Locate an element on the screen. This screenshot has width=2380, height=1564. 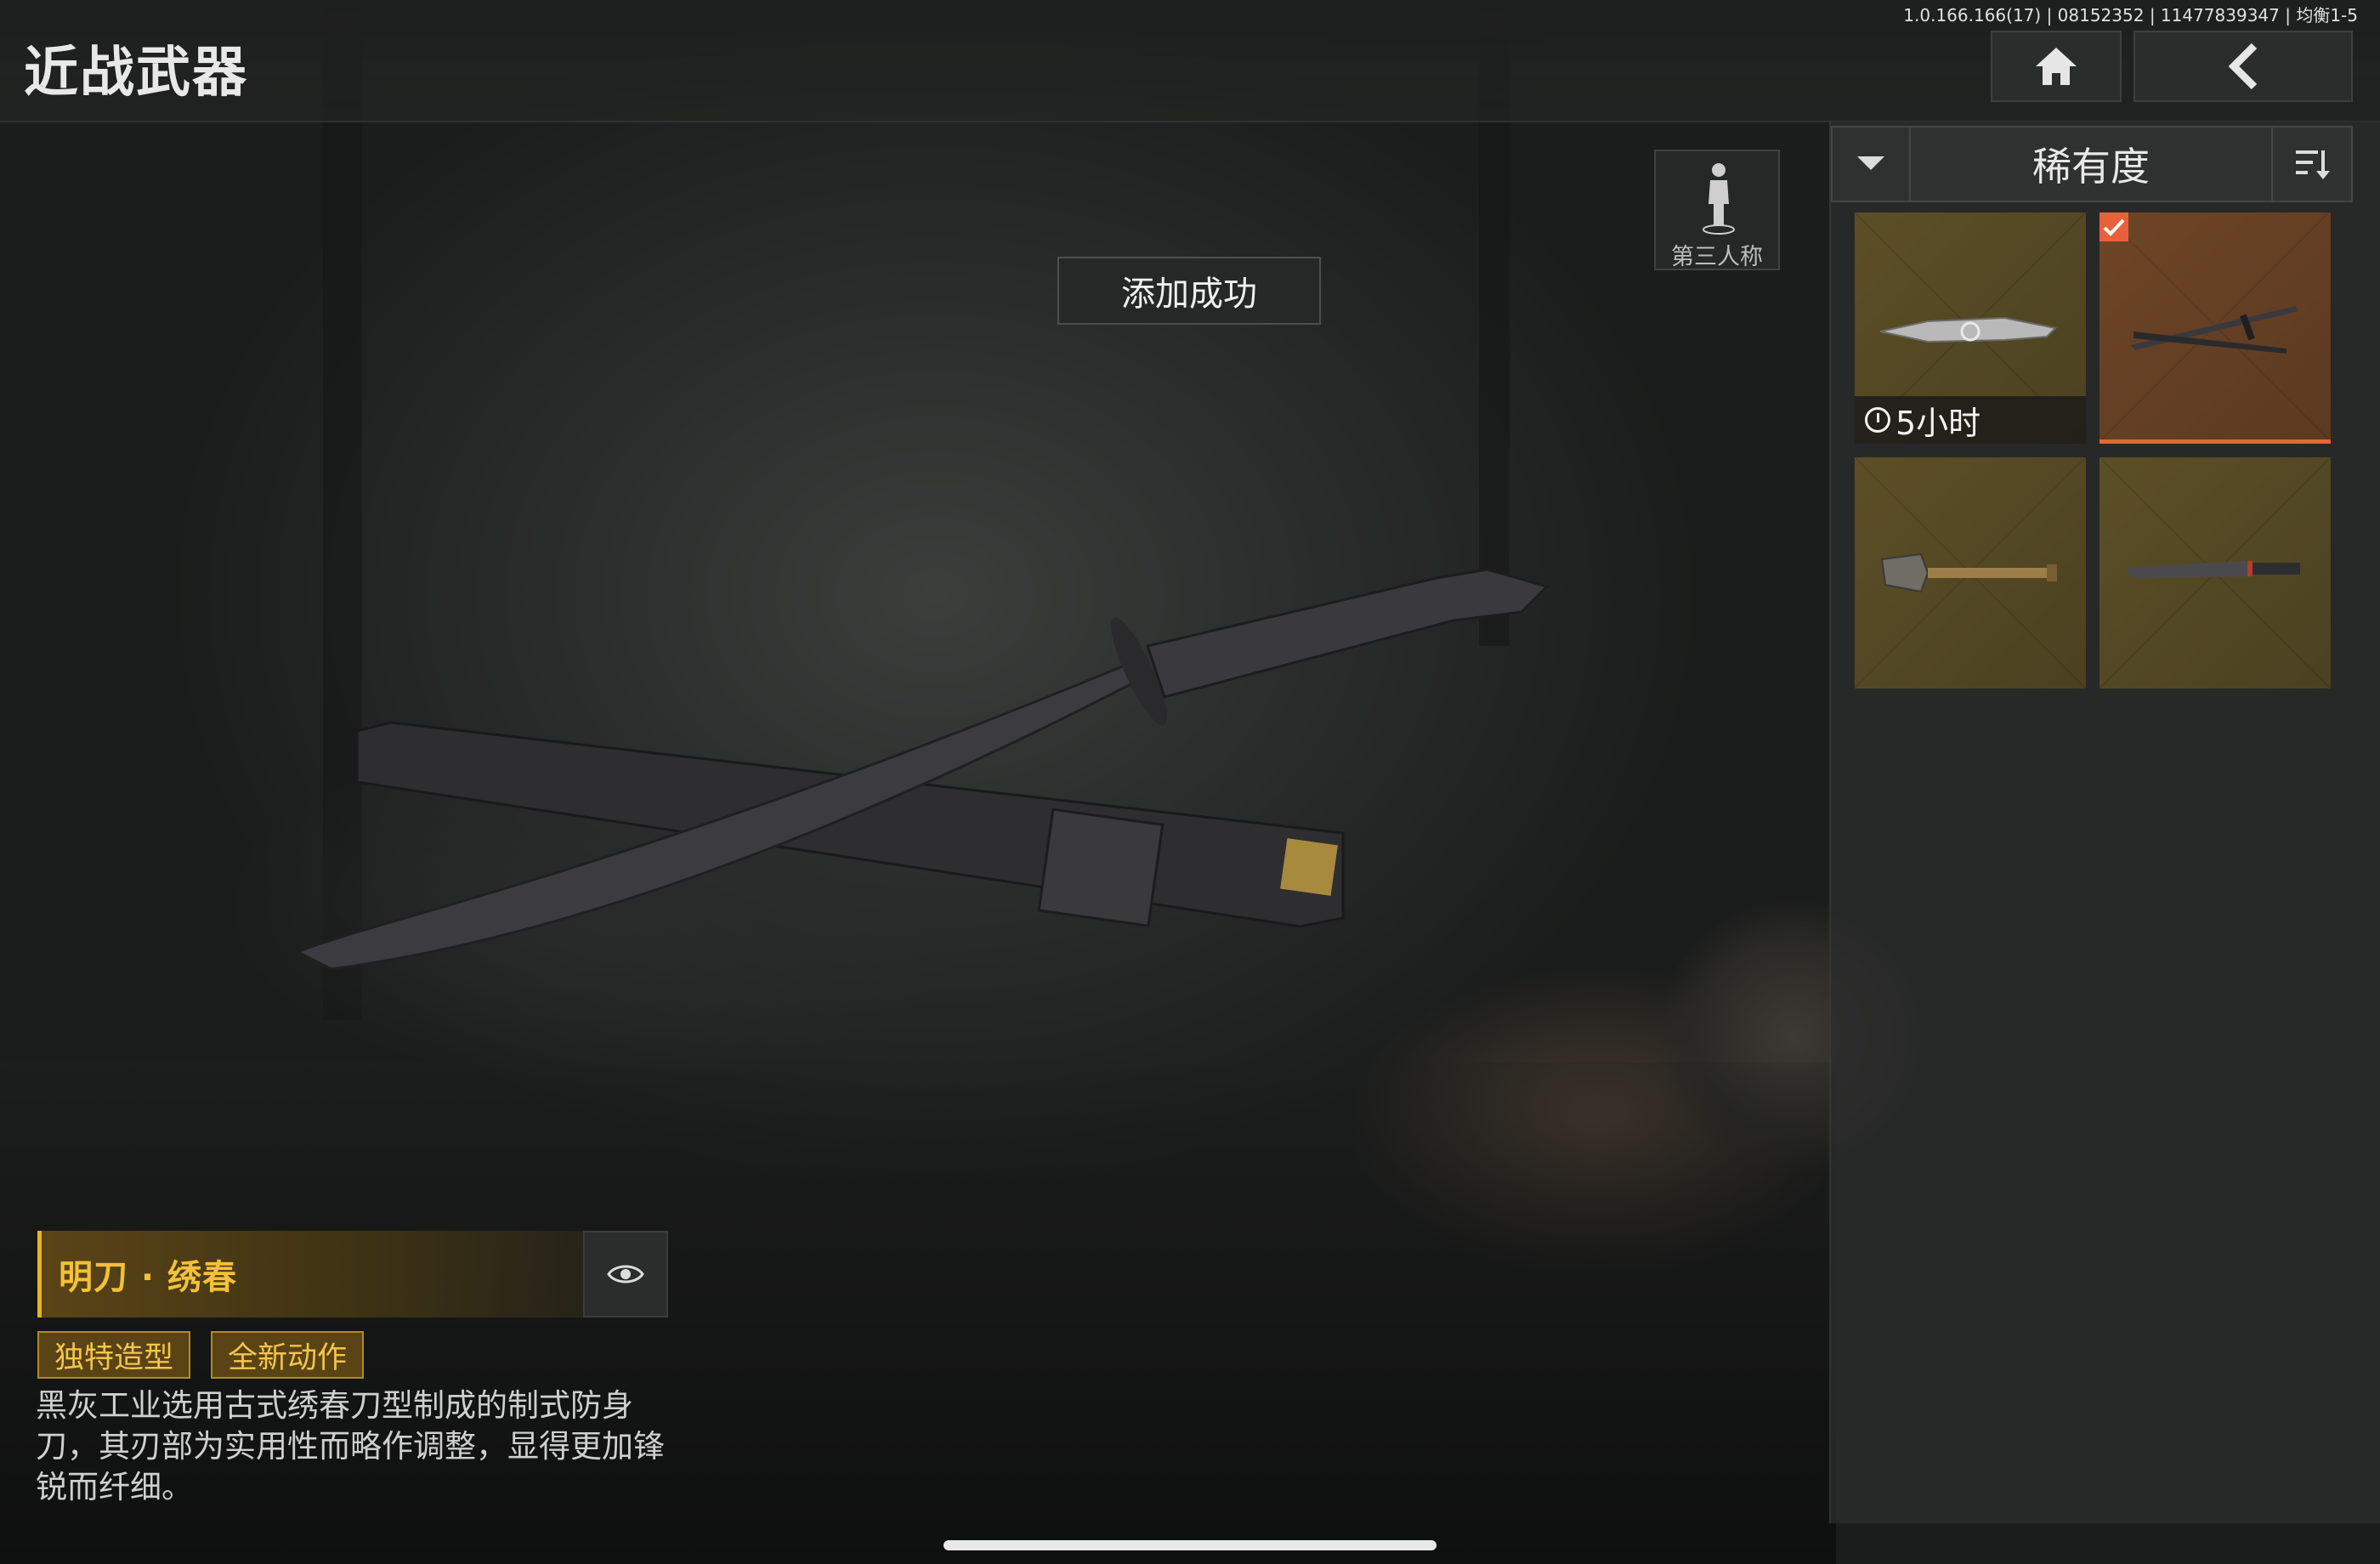
chevron-down-icon is located at coordinates (1870, 163).